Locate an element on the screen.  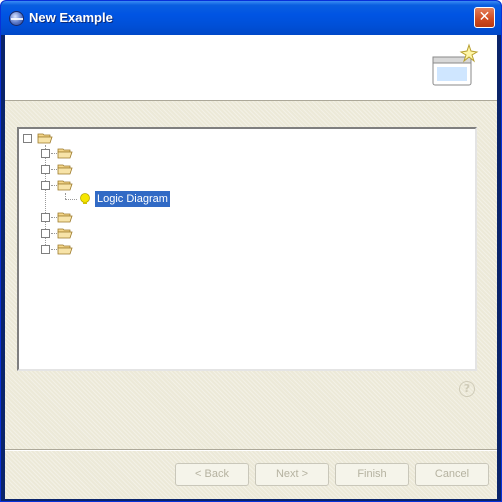
cancel-button: Cancel is located at coordinates (452, 474).